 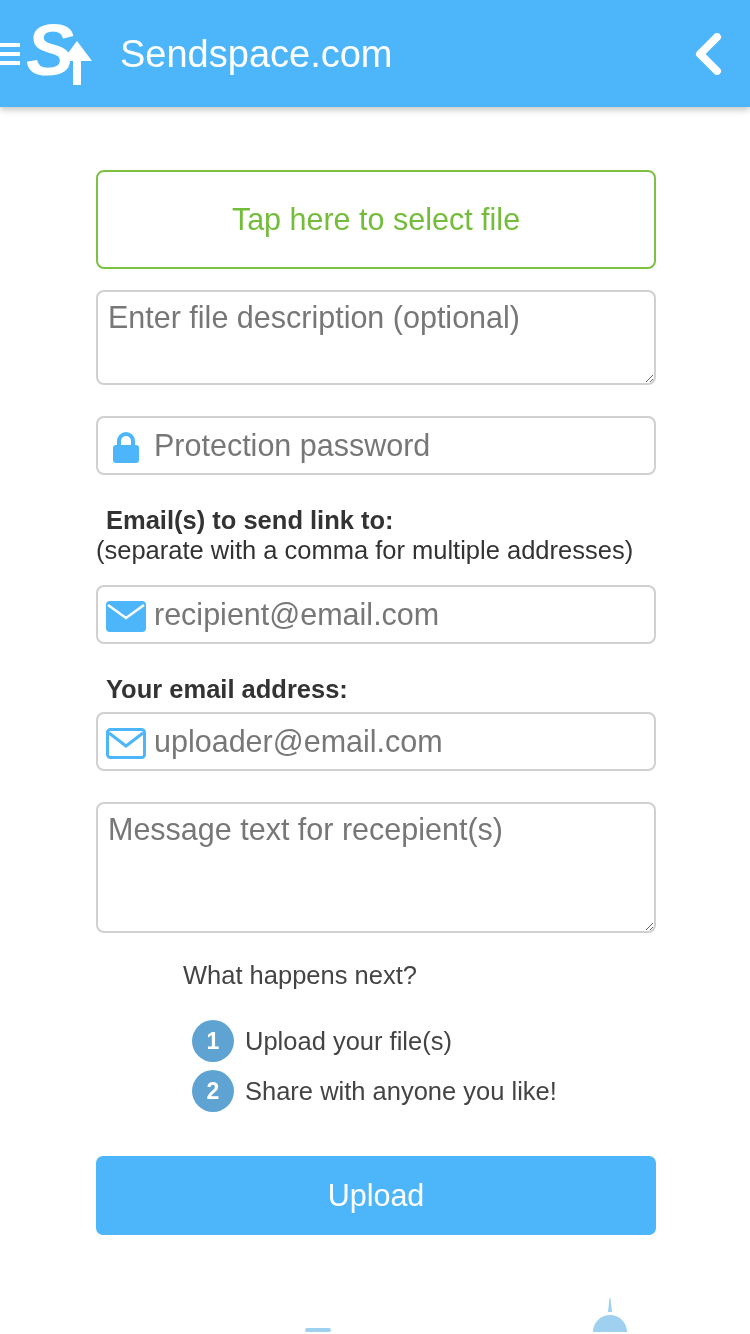 What do you see at coordinates (610, 1315) in the screenshot?
I see `spire-drawing` at bounding box center [610, 1315].